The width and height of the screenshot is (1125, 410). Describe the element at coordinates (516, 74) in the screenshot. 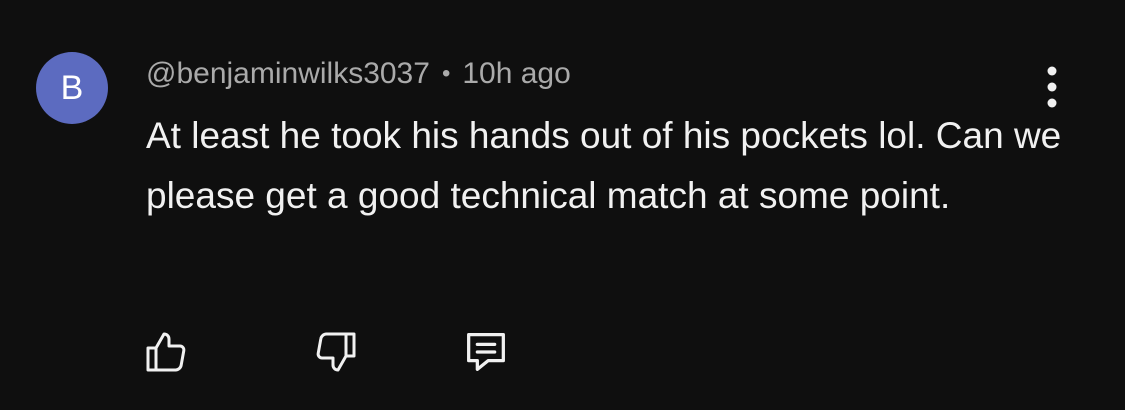

I see `comment-time: 10h ago` at that location.